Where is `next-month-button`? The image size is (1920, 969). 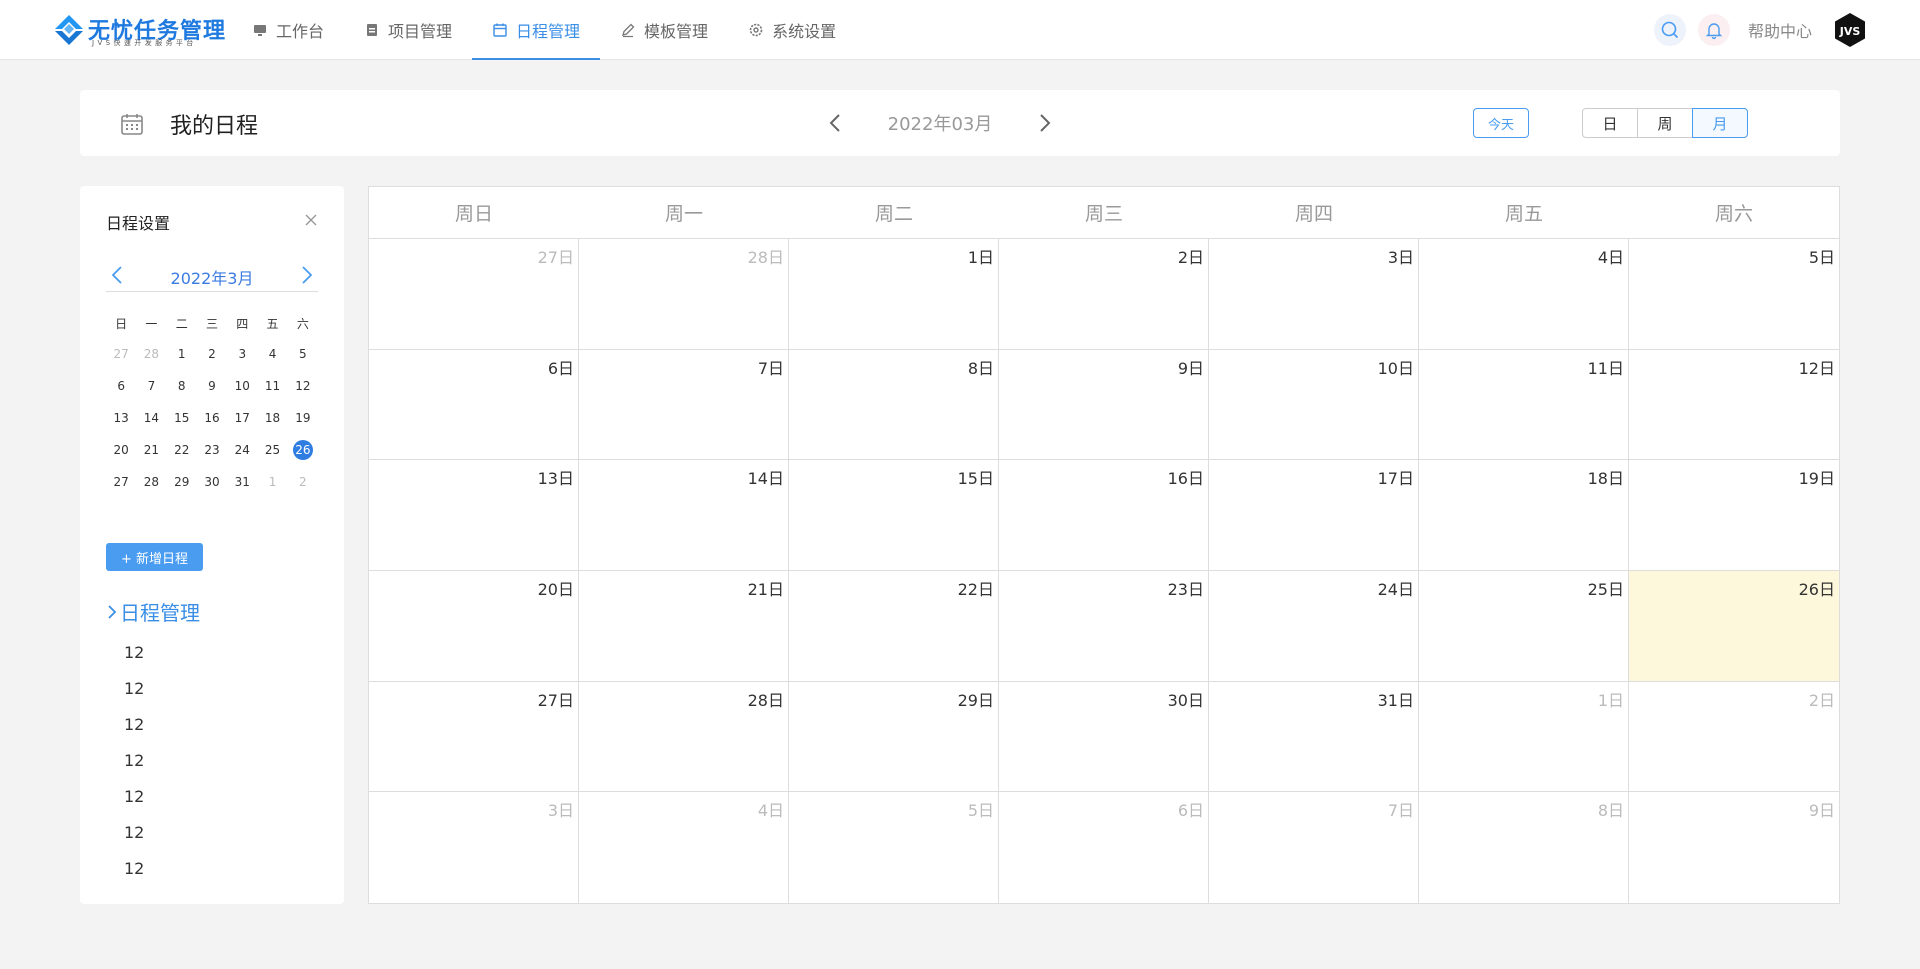
next-month-button is located at coordinates (1045, 123).